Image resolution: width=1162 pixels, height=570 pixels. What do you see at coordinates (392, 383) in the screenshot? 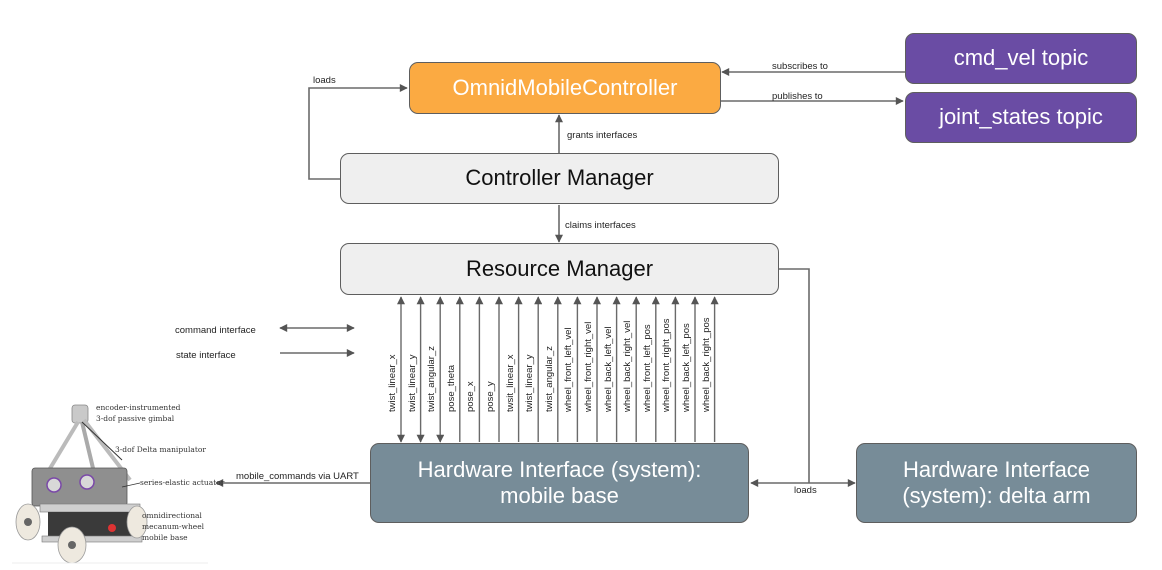
I see `interface-label: twist_linear_x` at bounding box center [392, 383].